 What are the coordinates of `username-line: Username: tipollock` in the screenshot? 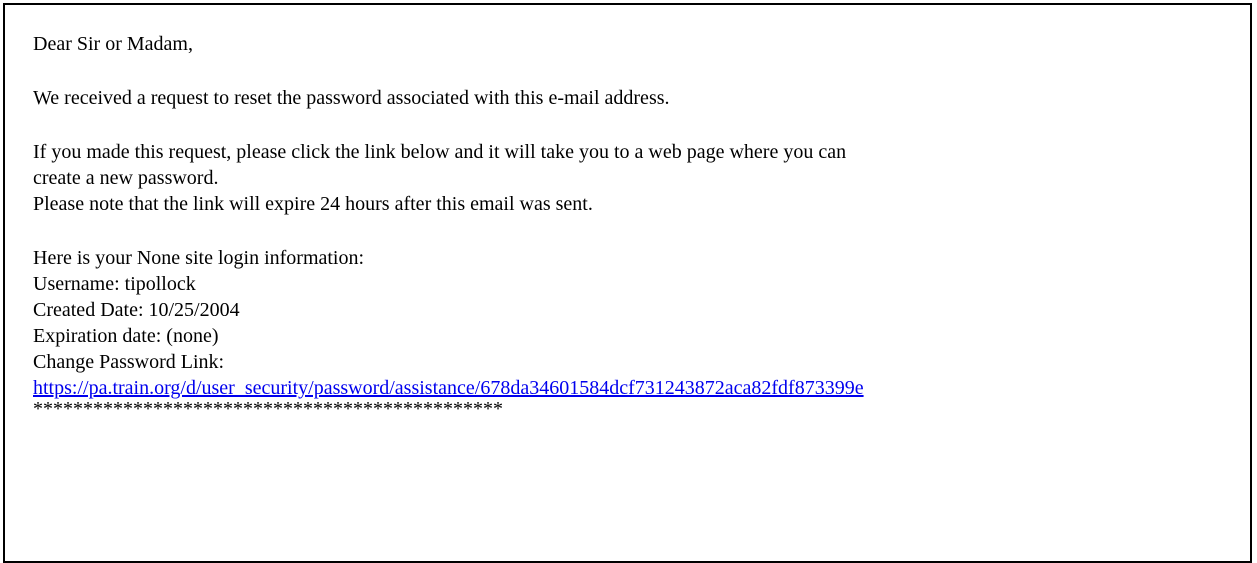 It's located at (114, 284).